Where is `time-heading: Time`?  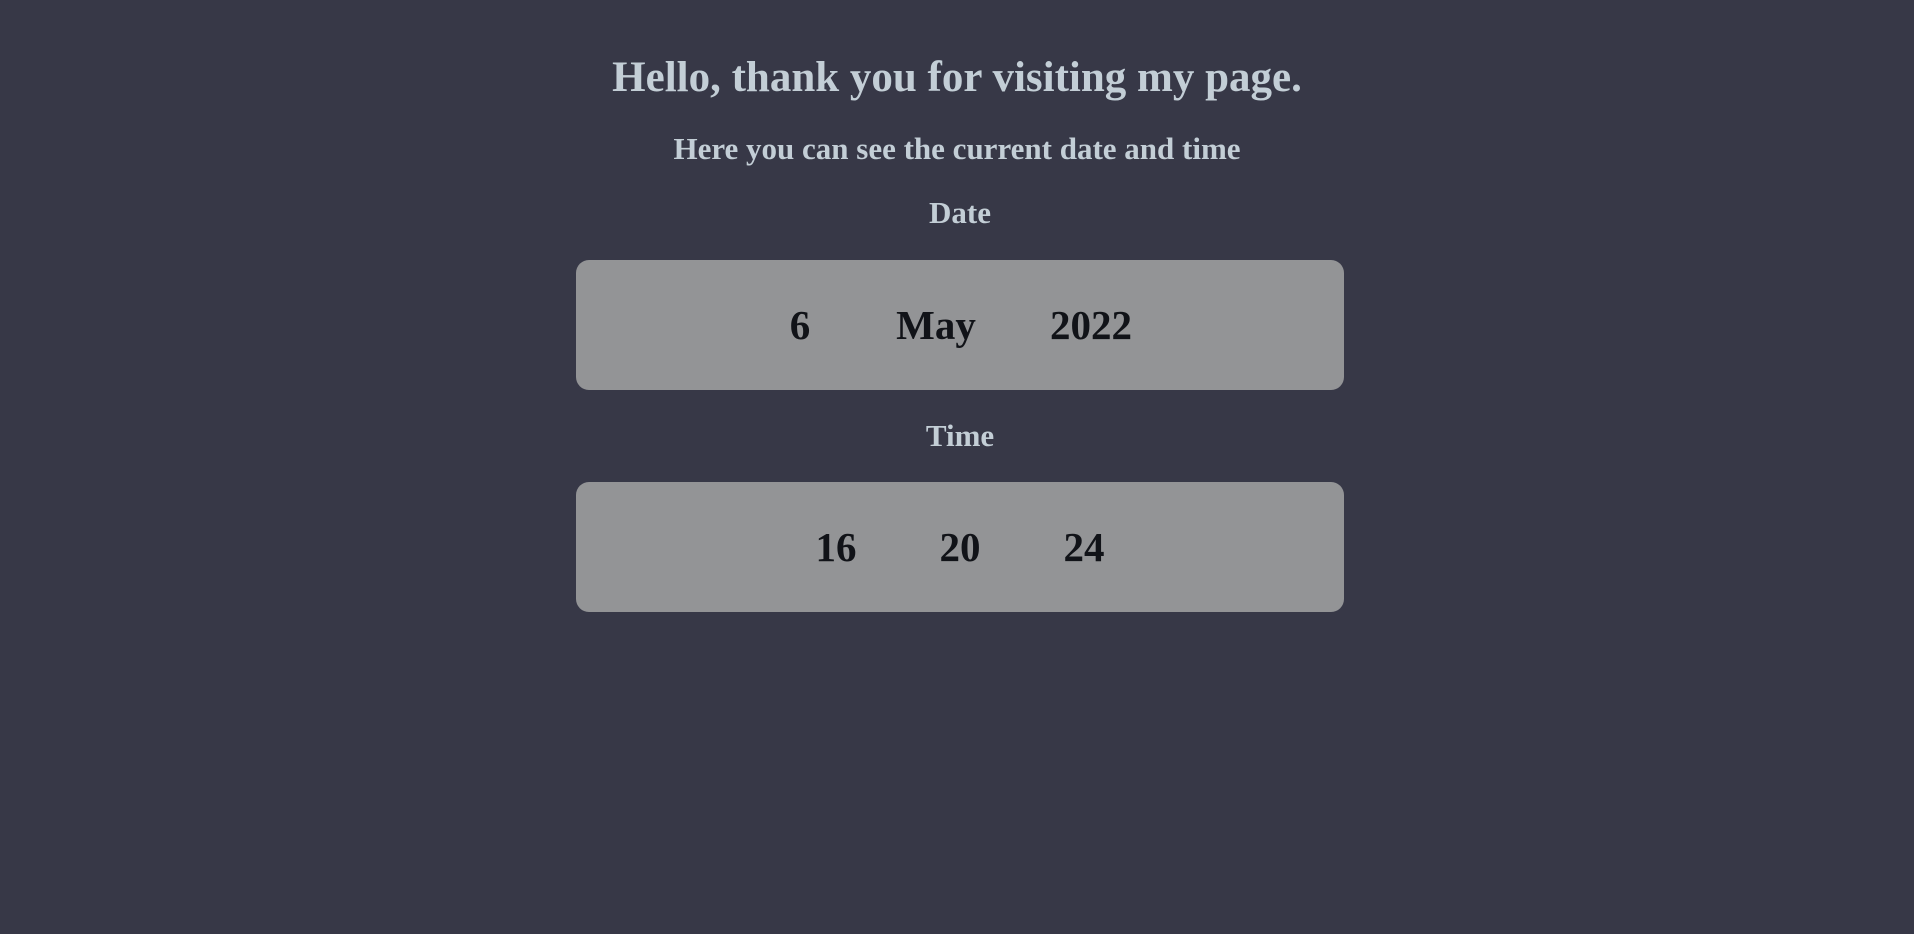
time-heading: Time is located at coordinates (960, 435).